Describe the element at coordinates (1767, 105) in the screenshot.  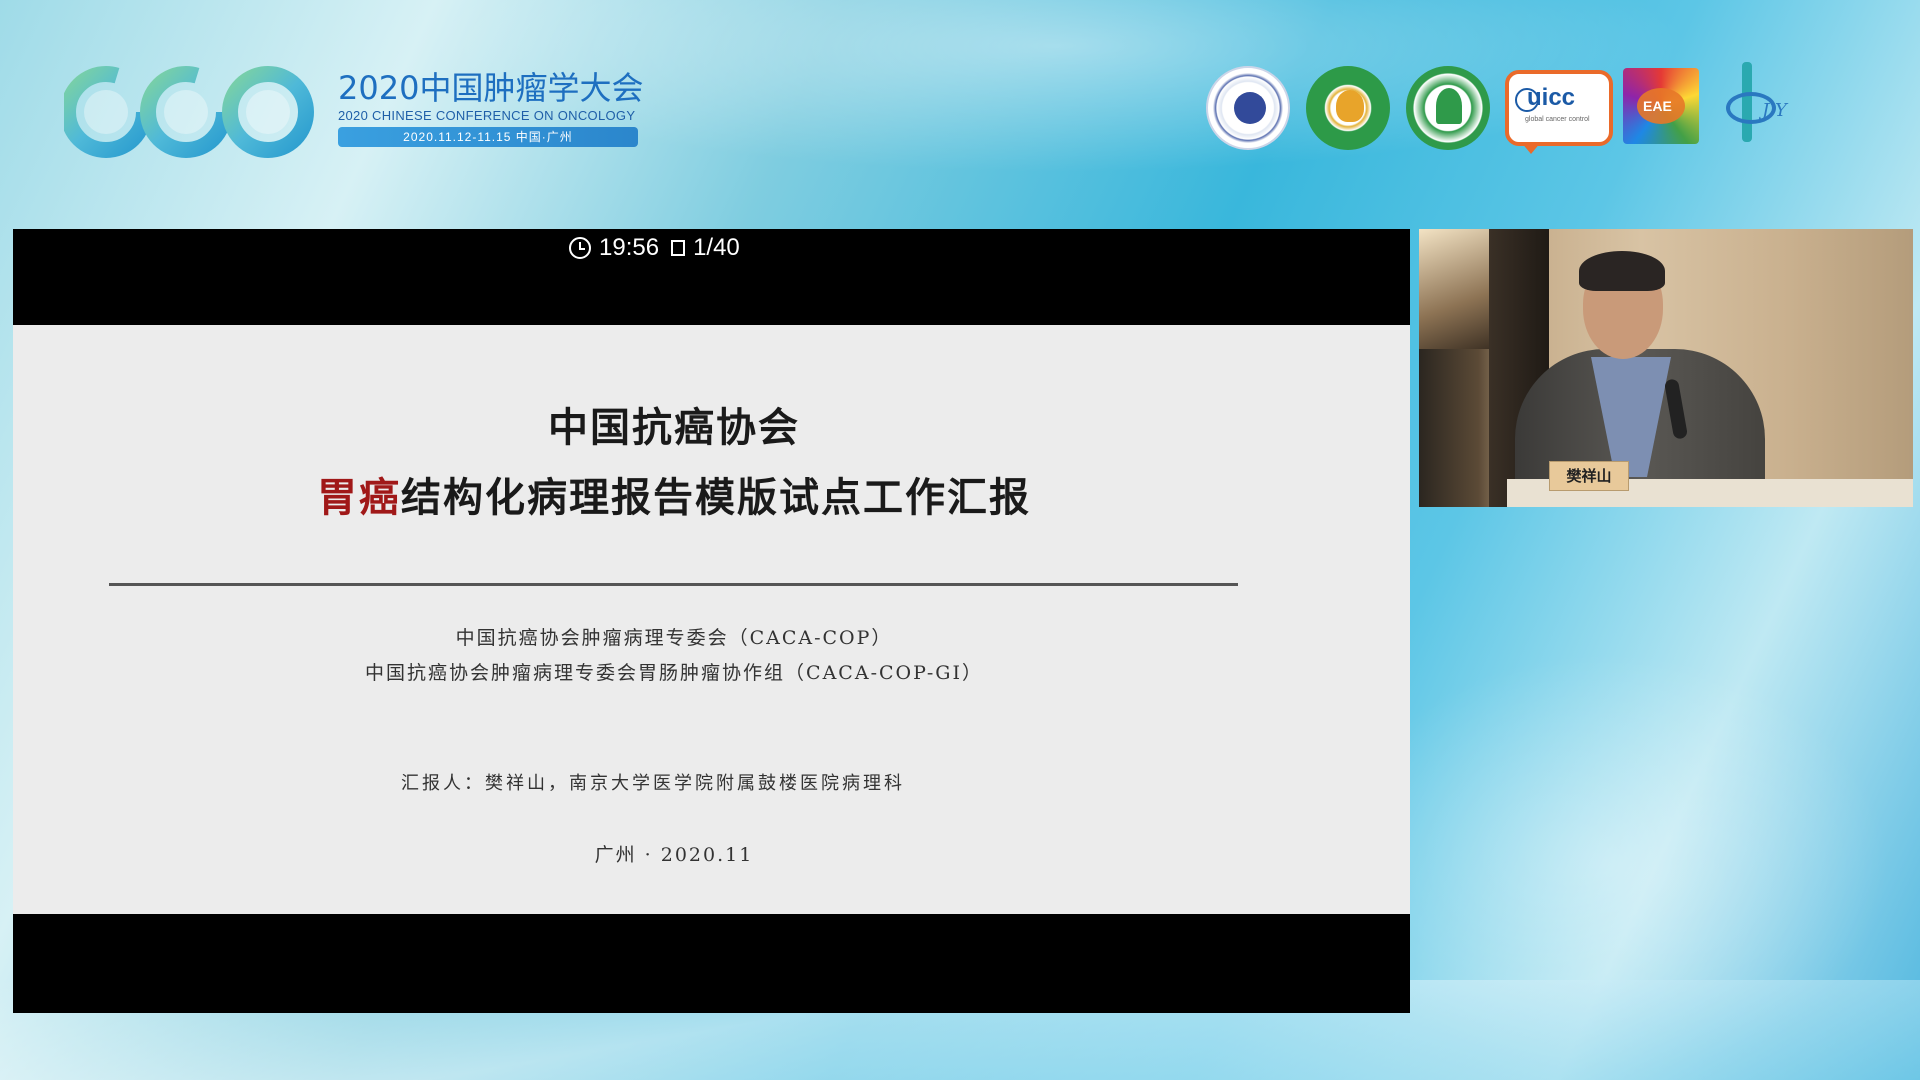
I see `guangzhou-tower-logo-icon: J Y` at that location.